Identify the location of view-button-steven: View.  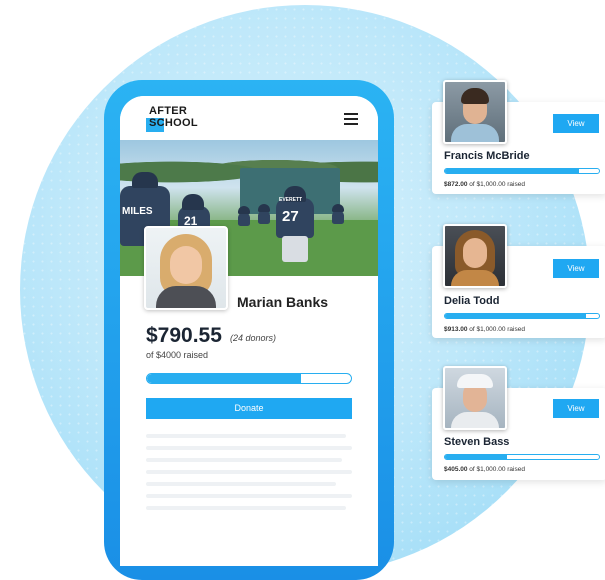
(576, 408).